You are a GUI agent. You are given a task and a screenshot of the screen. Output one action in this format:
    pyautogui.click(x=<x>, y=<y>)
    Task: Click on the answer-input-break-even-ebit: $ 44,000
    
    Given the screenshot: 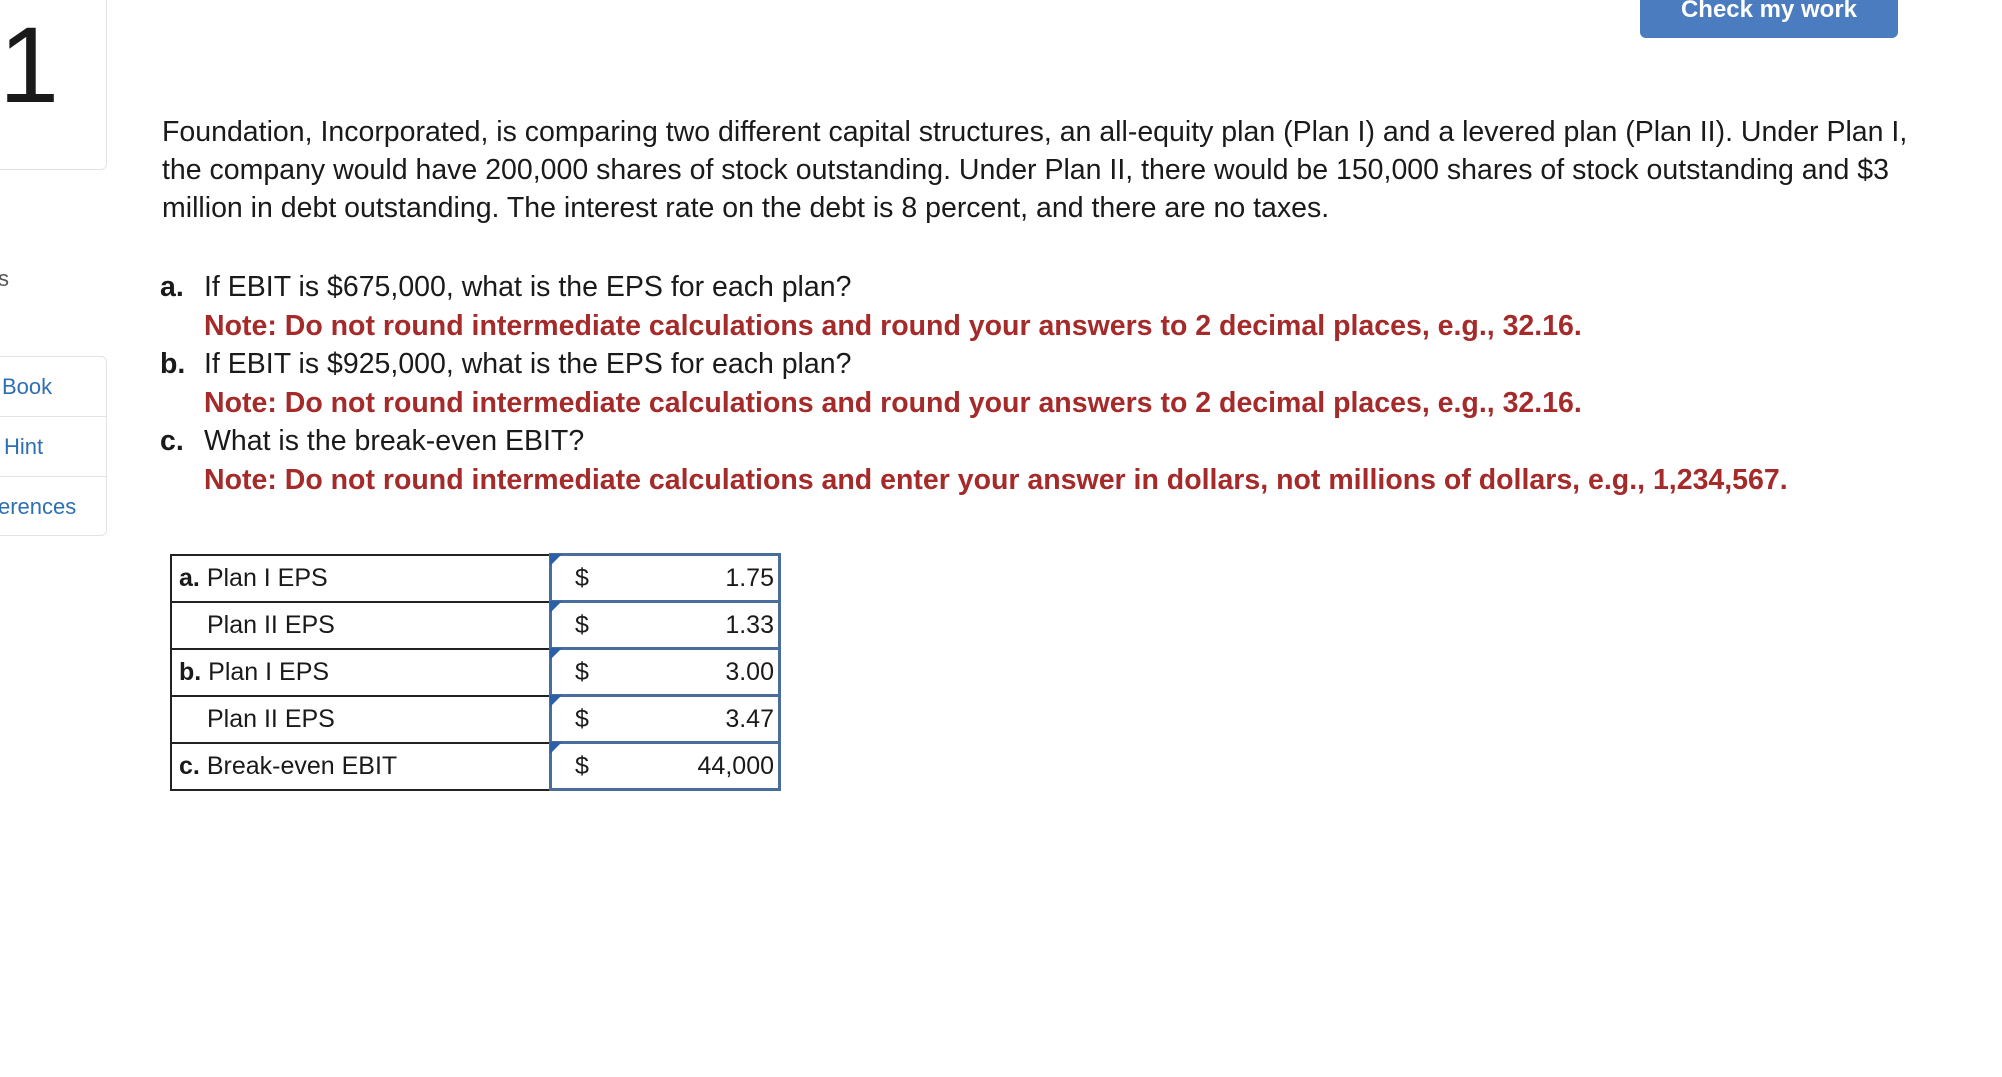 What is the action you would take?
    pyautogui.click(x=665, y=766)
    